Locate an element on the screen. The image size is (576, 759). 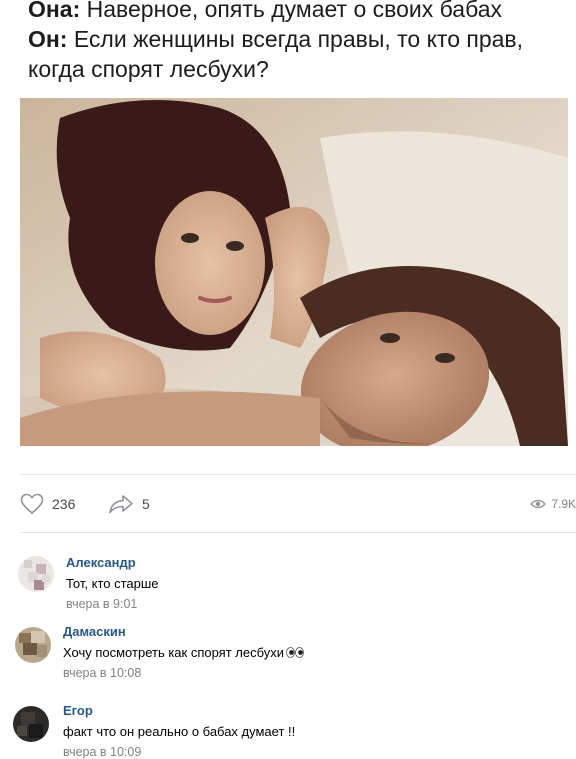
comment-author: Александр is located at coordinates (101, 562).